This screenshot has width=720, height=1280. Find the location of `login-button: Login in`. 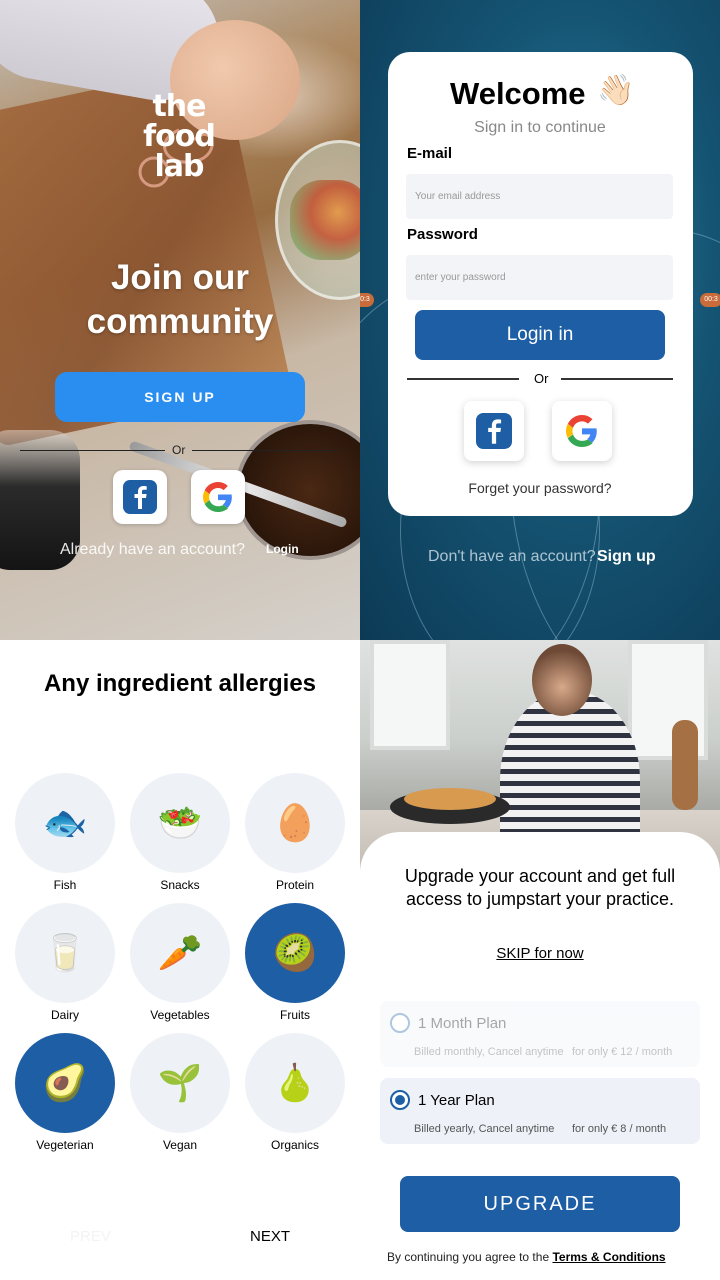

login-button: Login in is located at coordinates (540, 335).